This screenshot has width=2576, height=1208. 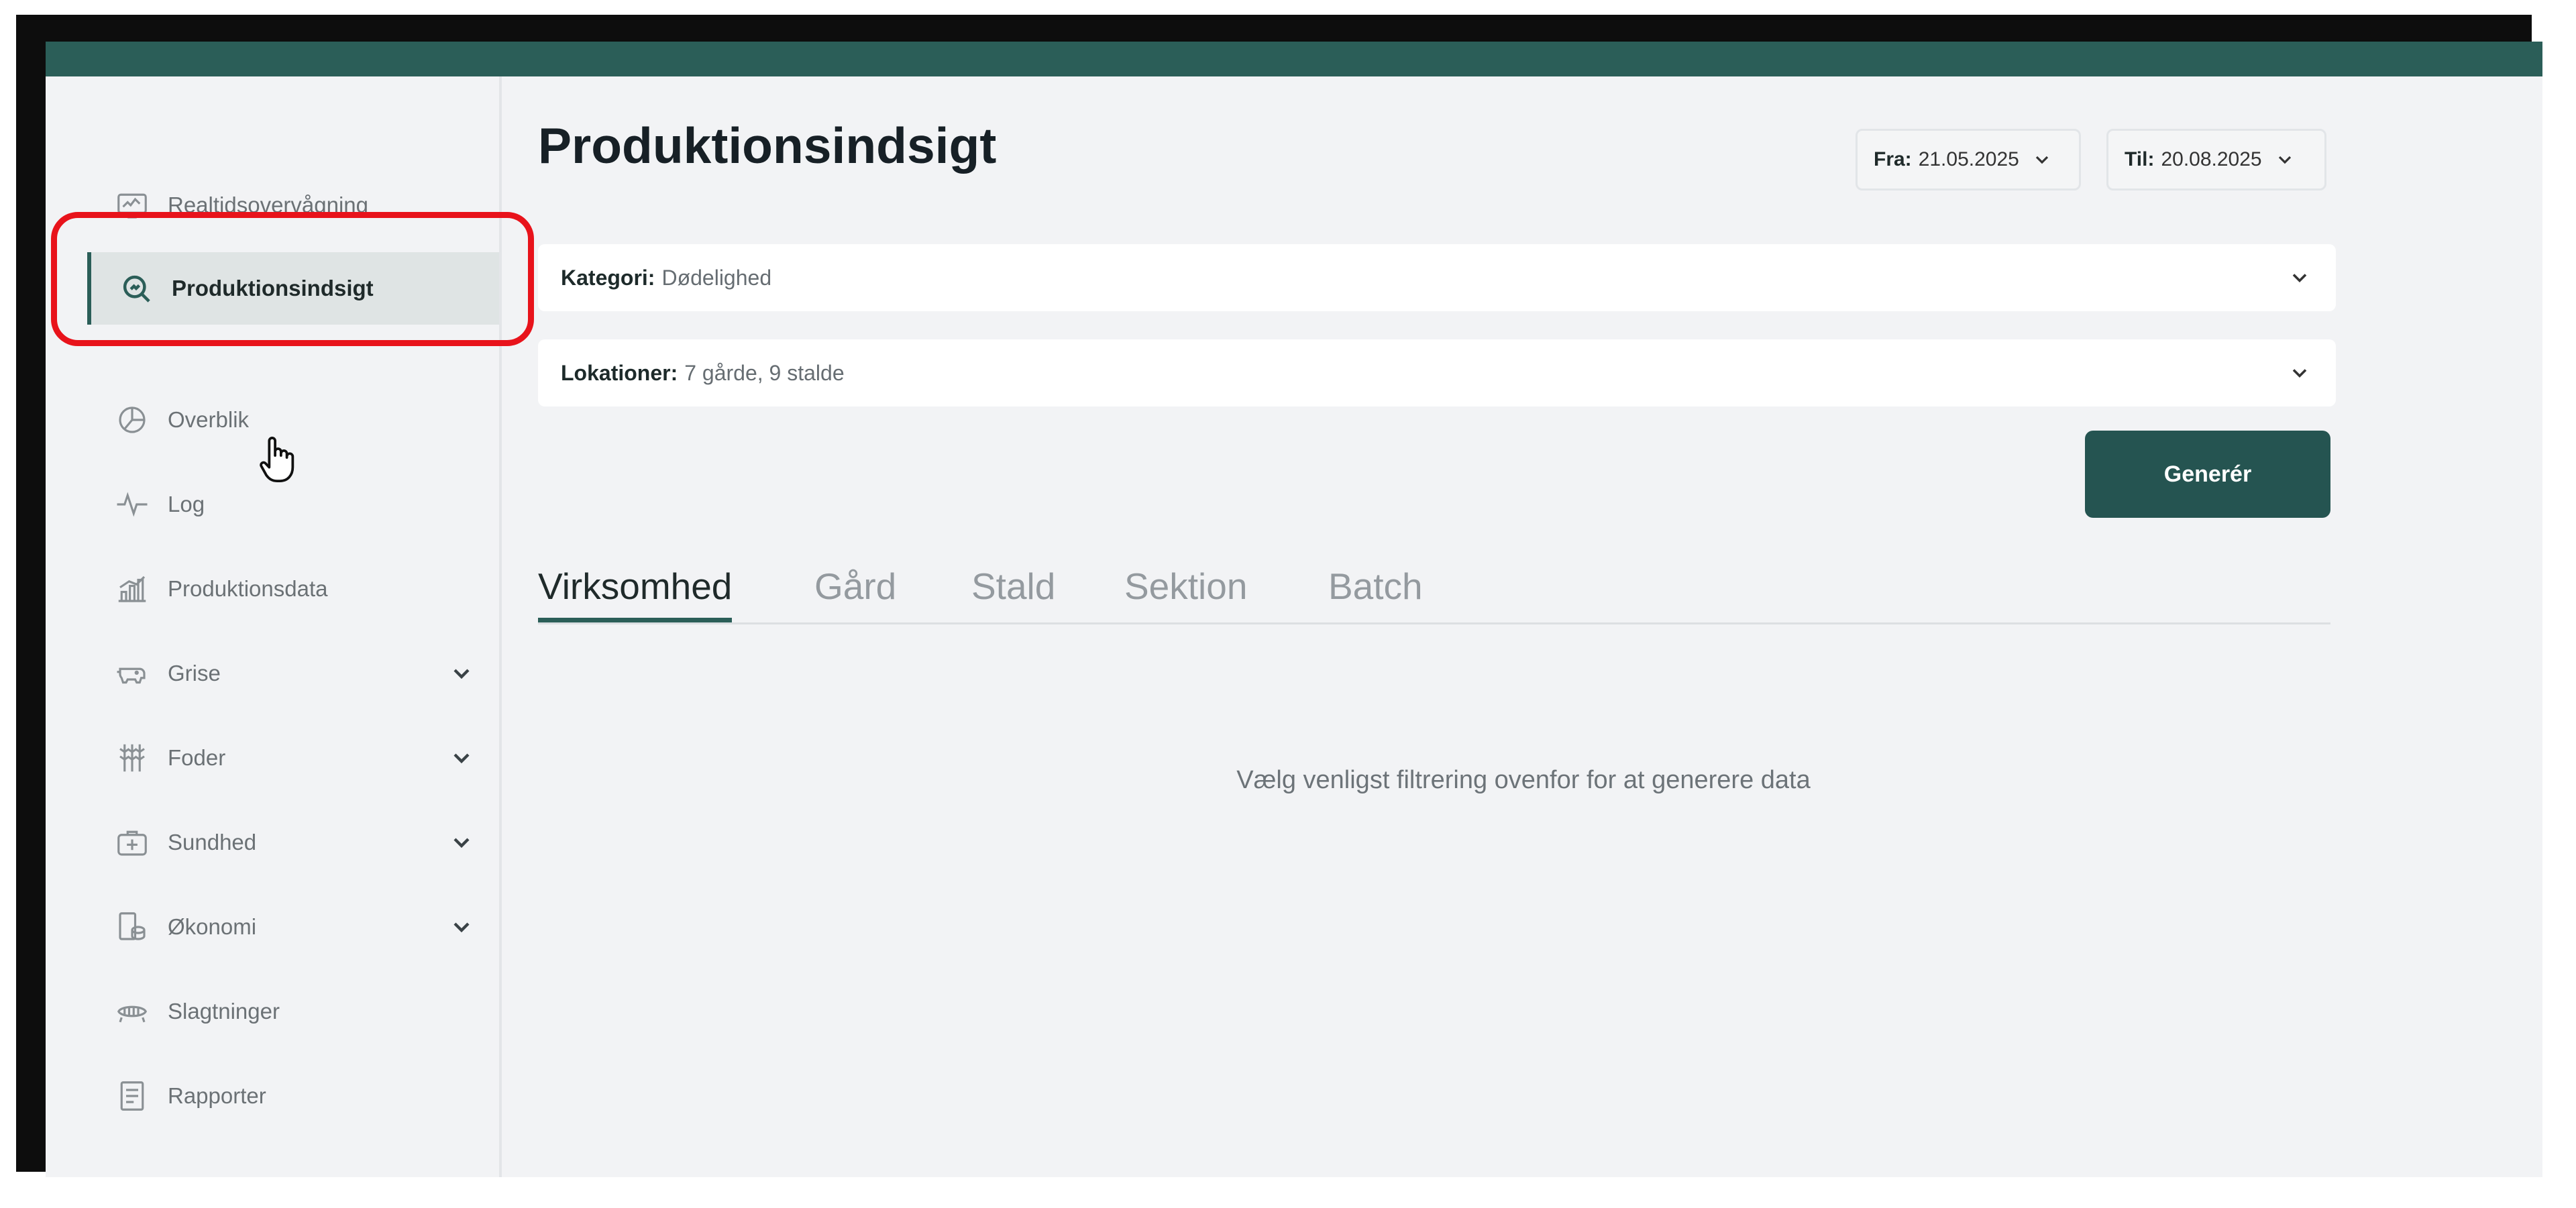 I want to click on lokationer-label: Lokationer:, so click(x=619, y=372).